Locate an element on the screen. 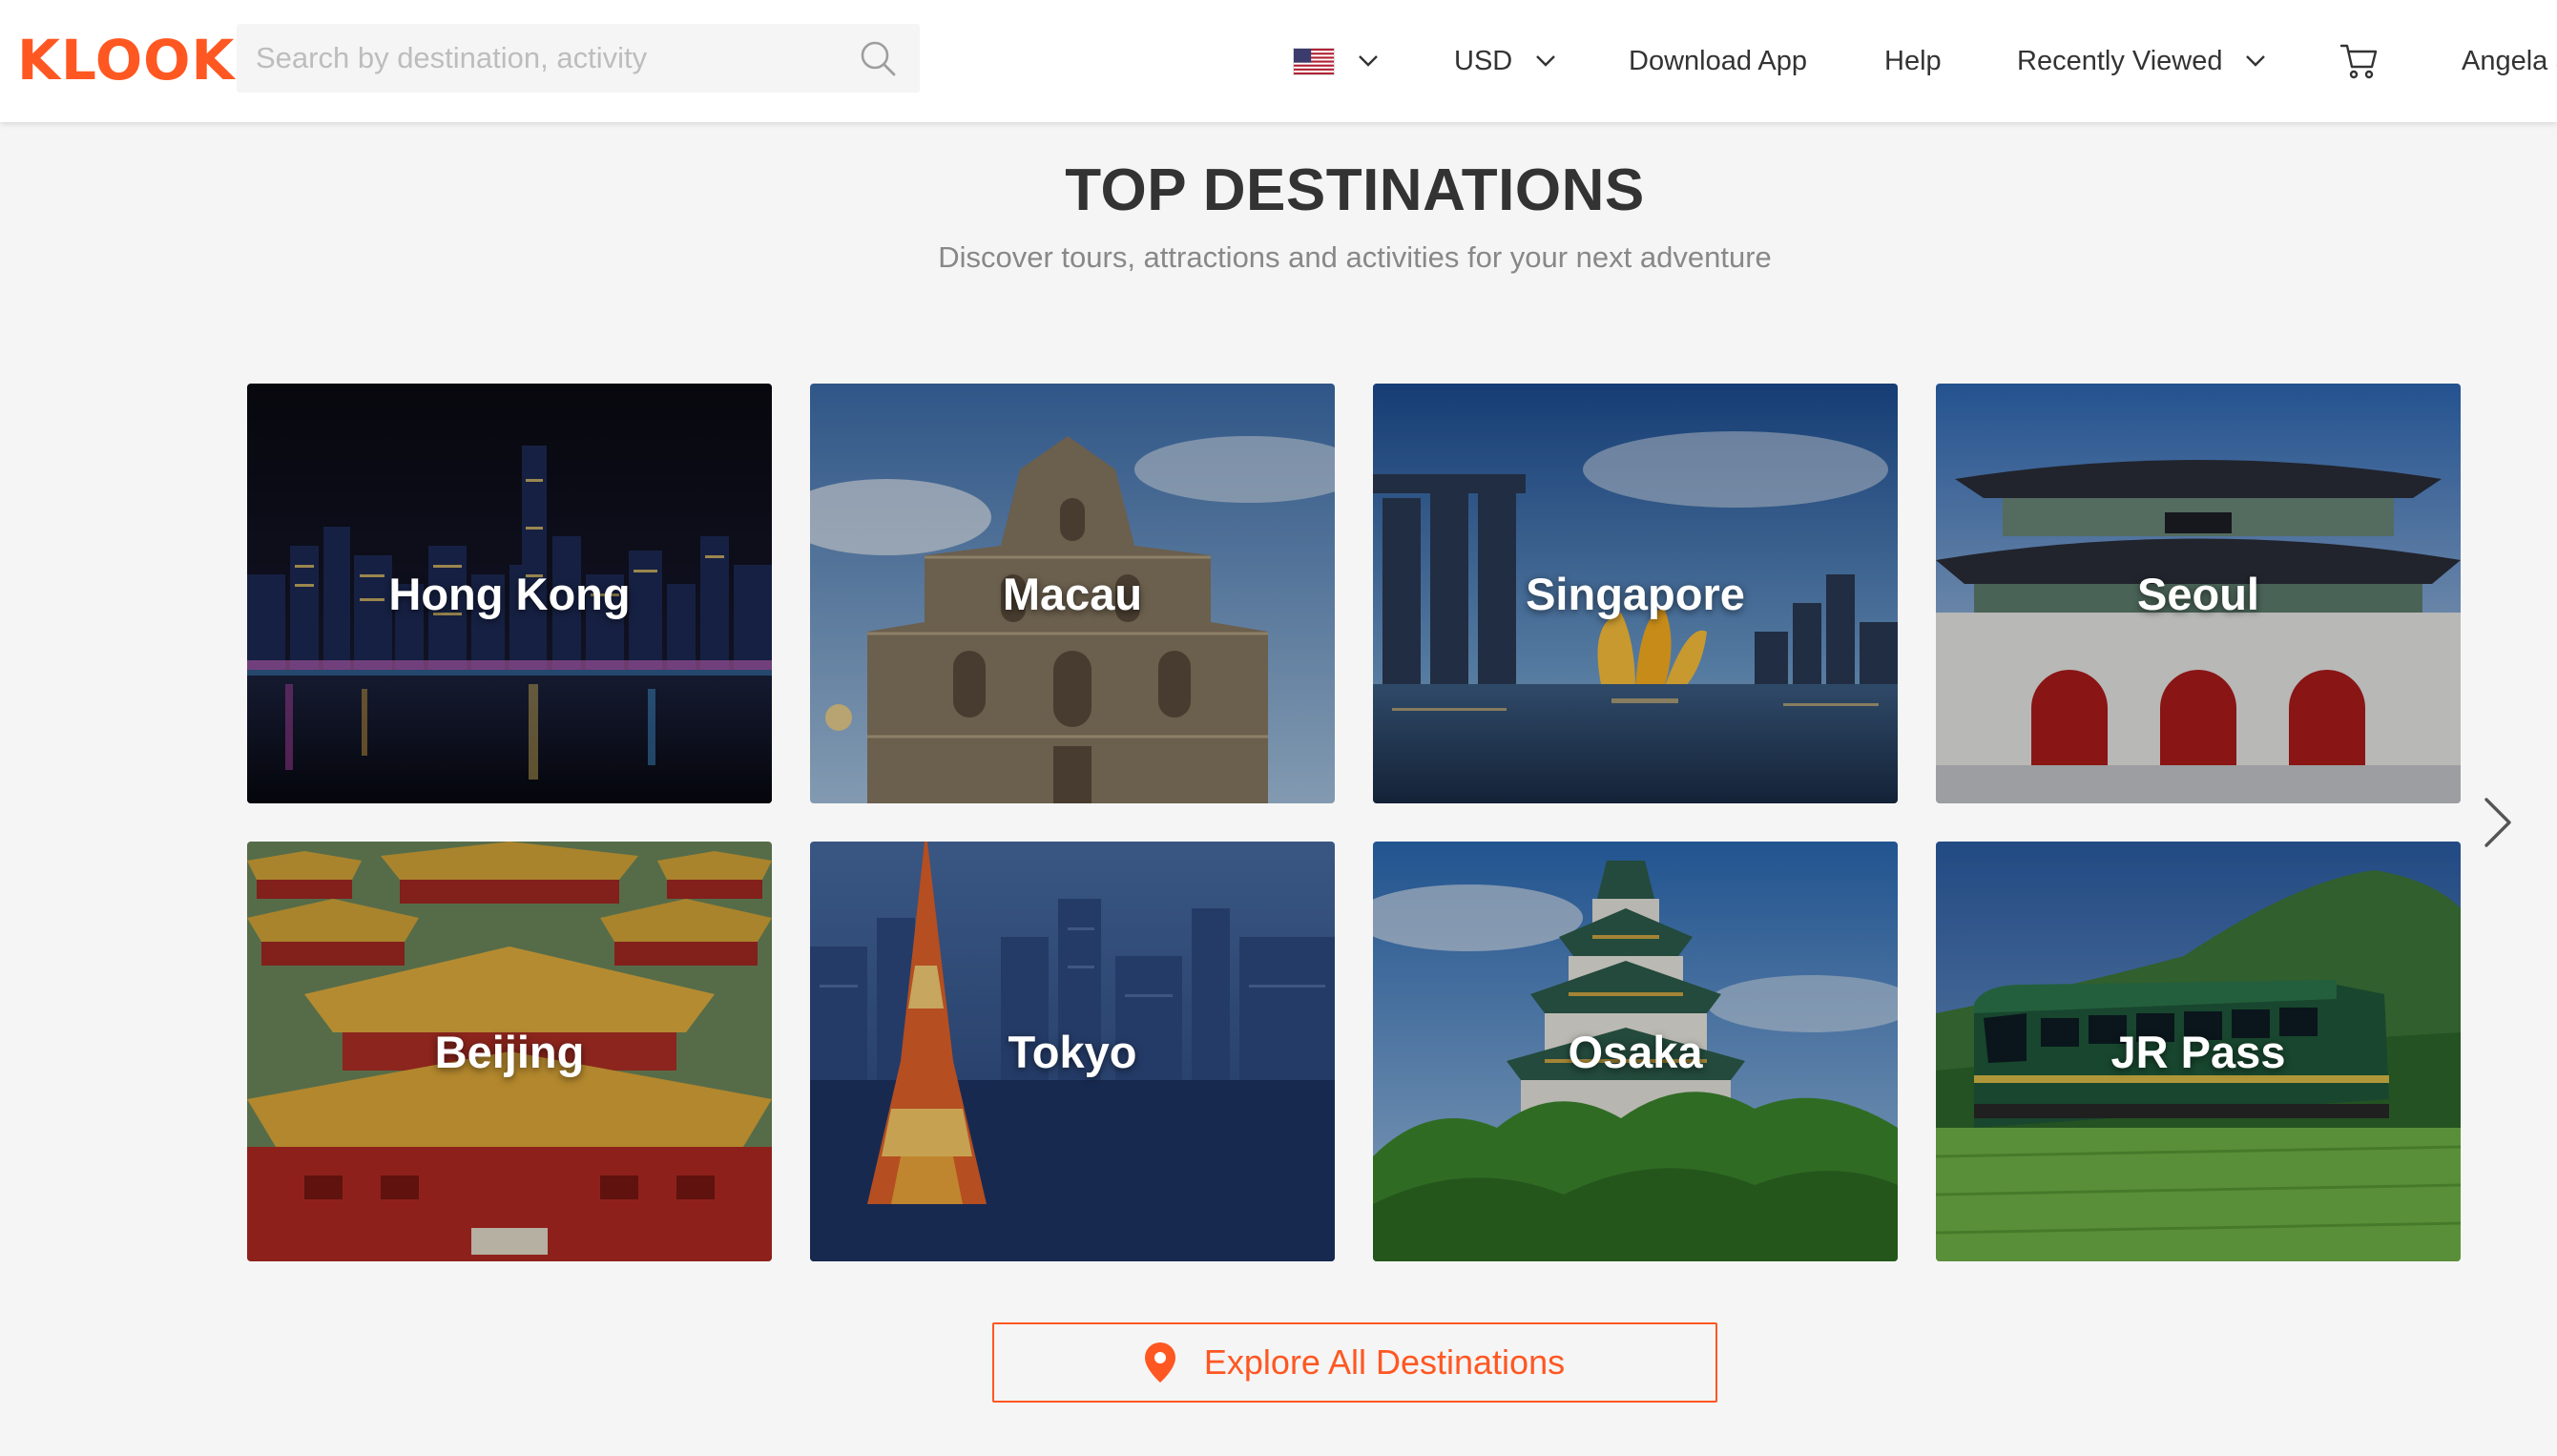 This screenshot has width=2557, height=1456. destination-card-singapore: Singapore is located at coordinates (1635, 594).